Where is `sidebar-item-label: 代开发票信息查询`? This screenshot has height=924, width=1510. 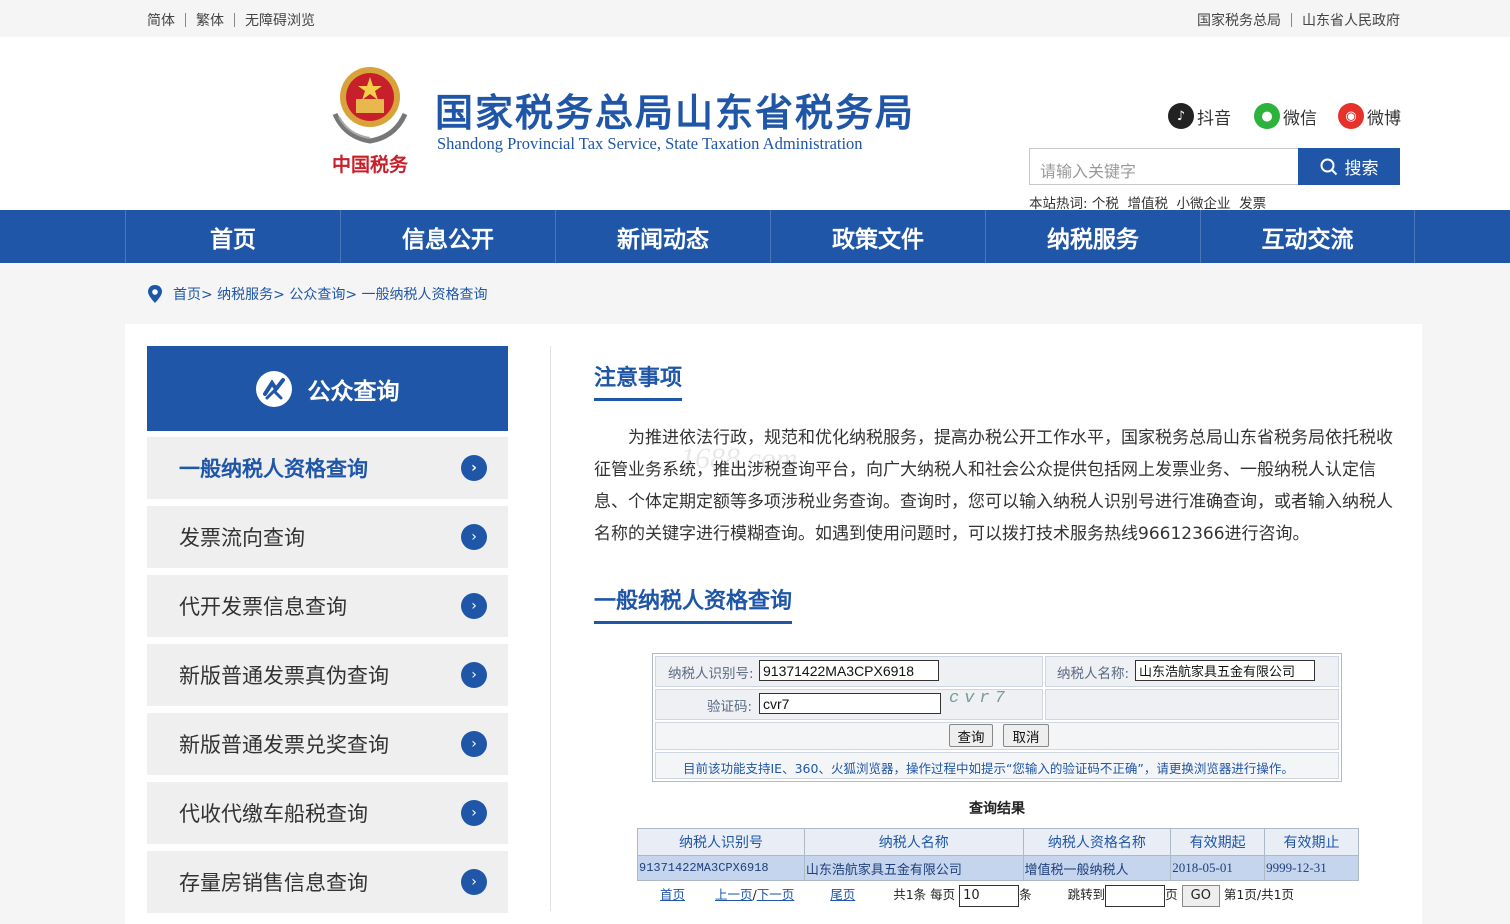 sidebar-item-label: 代开发票信息查询 is located at coordinates (263, 607).